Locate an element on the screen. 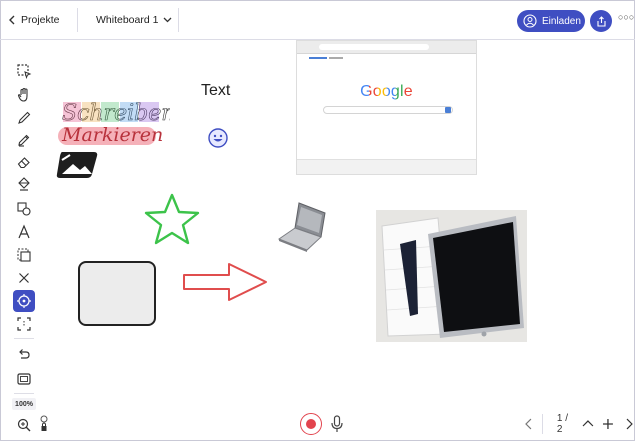 This screenshot has height=441, width=635. eraser-icon is located at coordinates (23, 163).